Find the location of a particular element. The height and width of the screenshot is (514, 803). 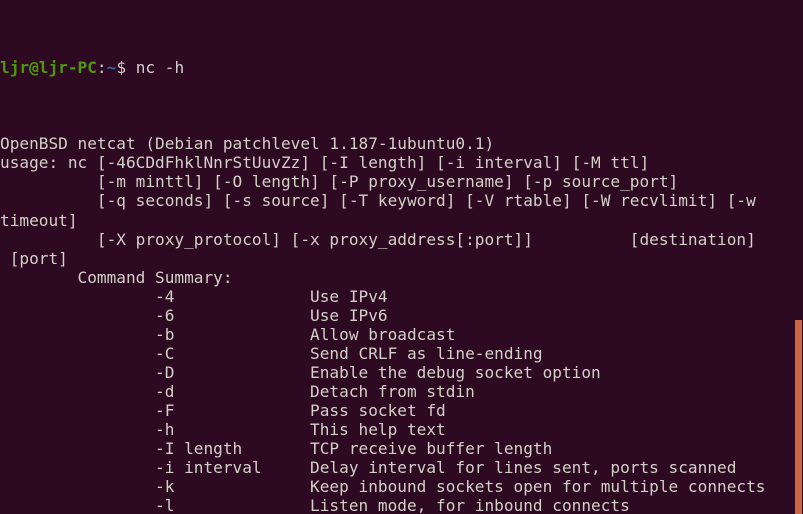

output-line: [port] is located at coordinates (34, 258).